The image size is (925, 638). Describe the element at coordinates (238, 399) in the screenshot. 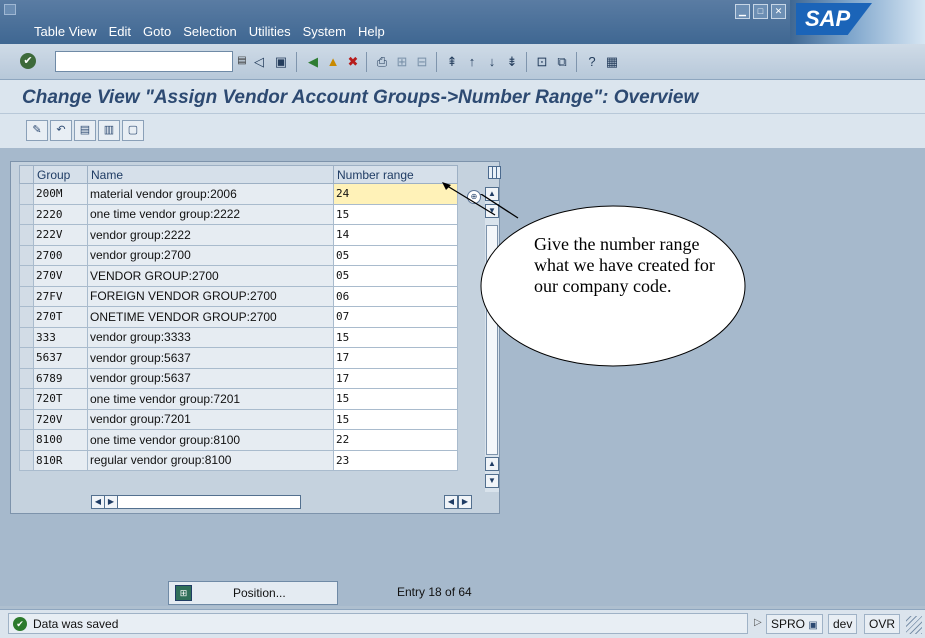

I see `table-row: 720T one time vendor group:7201 15` at that location.